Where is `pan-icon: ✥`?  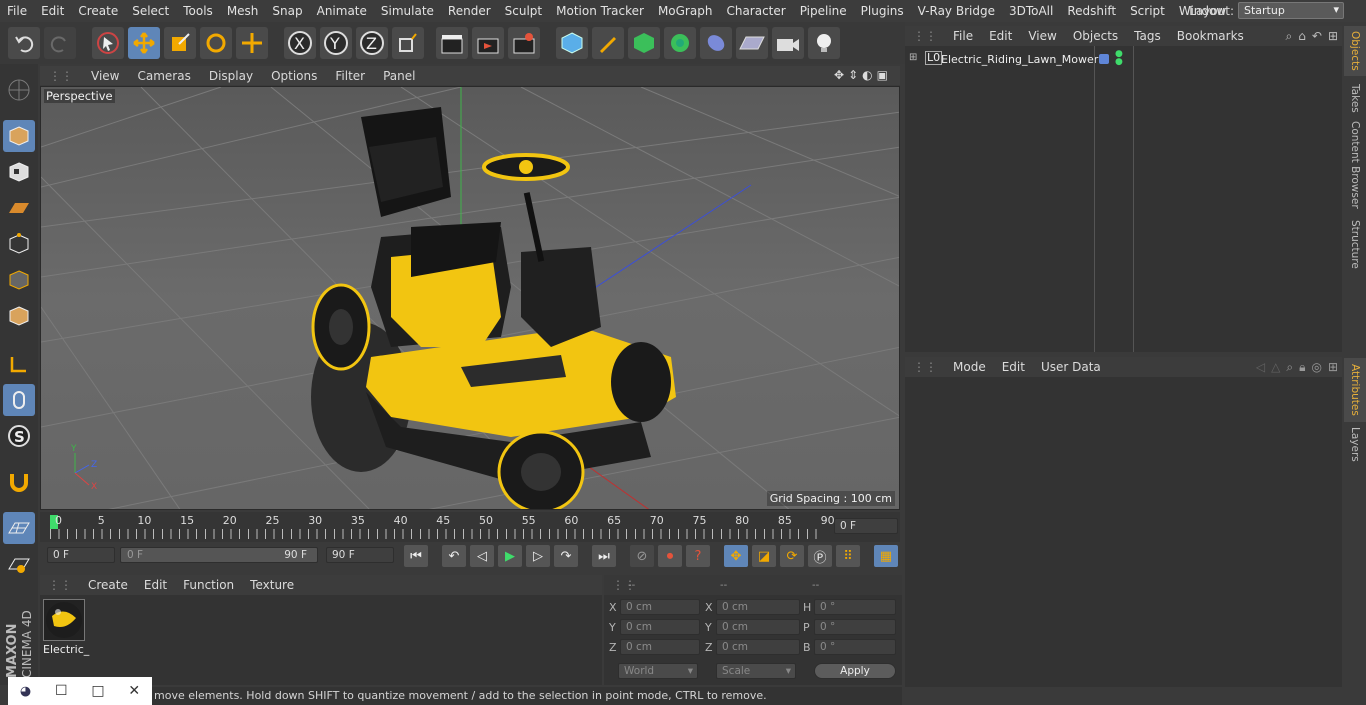 pan-icon: ✥ is located at coordinates (839, 76).